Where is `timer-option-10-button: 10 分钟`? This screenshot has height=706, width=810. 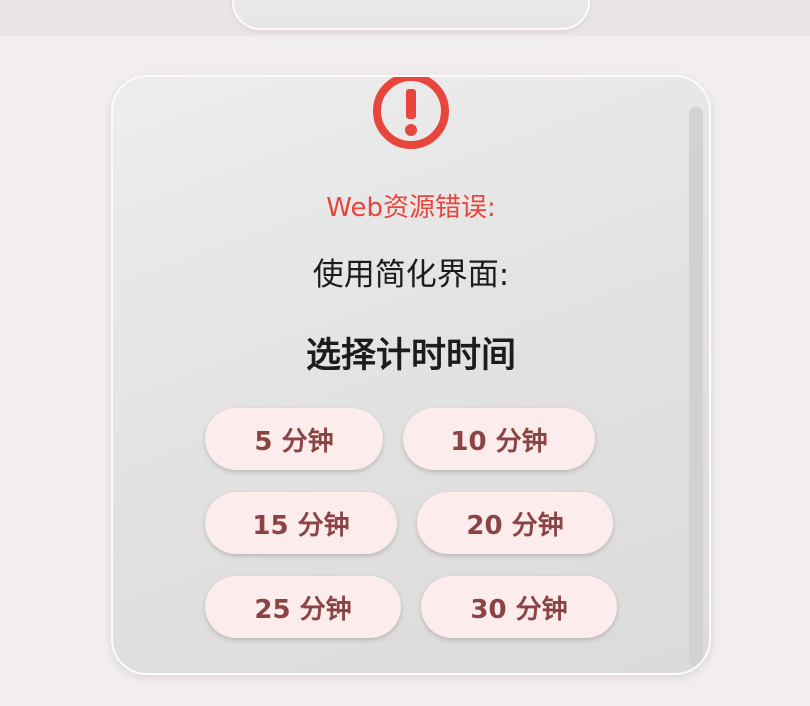
timer-option-10-button: 10 分钟 is located at coordinates (499, 439).